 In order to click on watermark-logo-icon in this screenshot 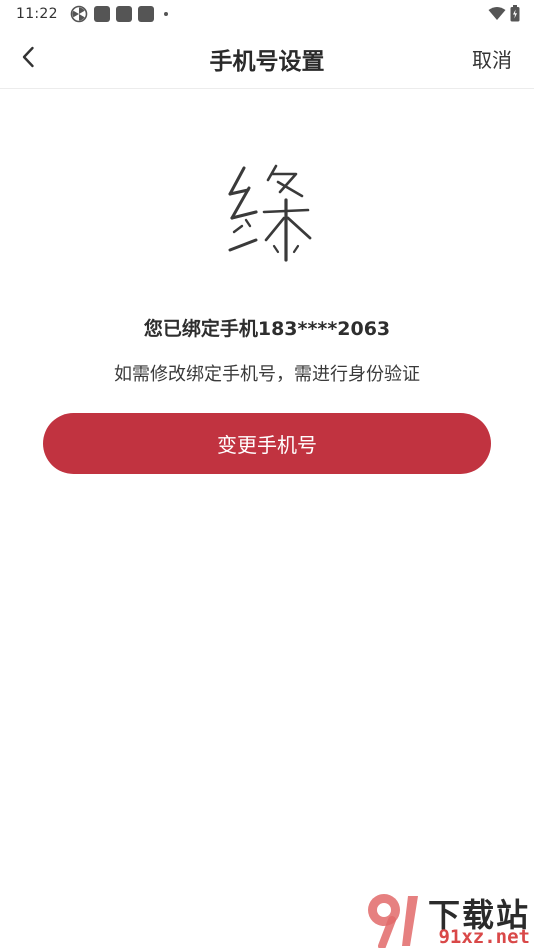, I will do `click(393, 921)`.